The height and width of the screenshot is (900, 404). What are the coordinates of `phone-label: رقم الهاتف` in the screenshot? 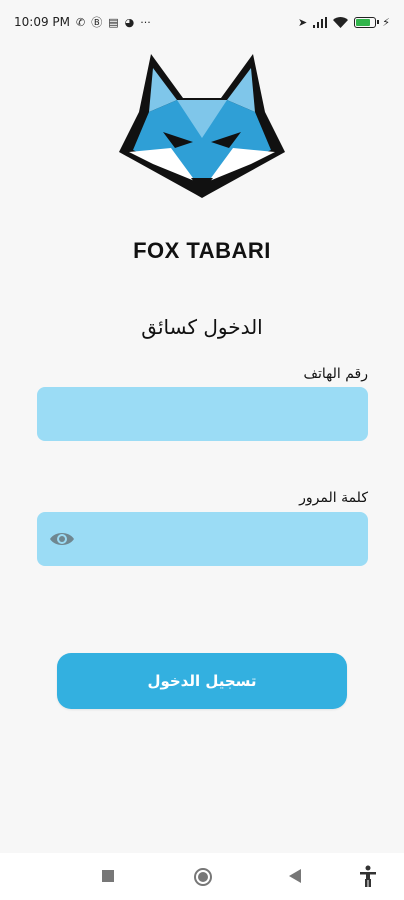 It's located at (335, 374).